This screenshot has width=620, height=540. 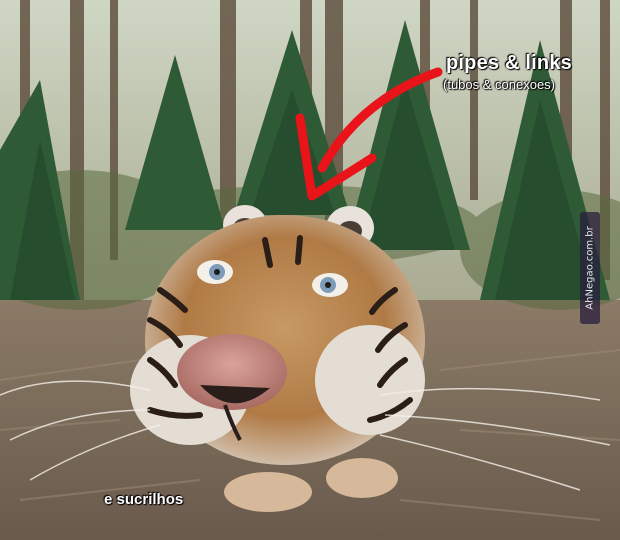 What do you see at coordinates (499, 84) in the screenshot?
I see `caption-subtitle: (tubos & conexoes)` at bounding box center [499, 84].